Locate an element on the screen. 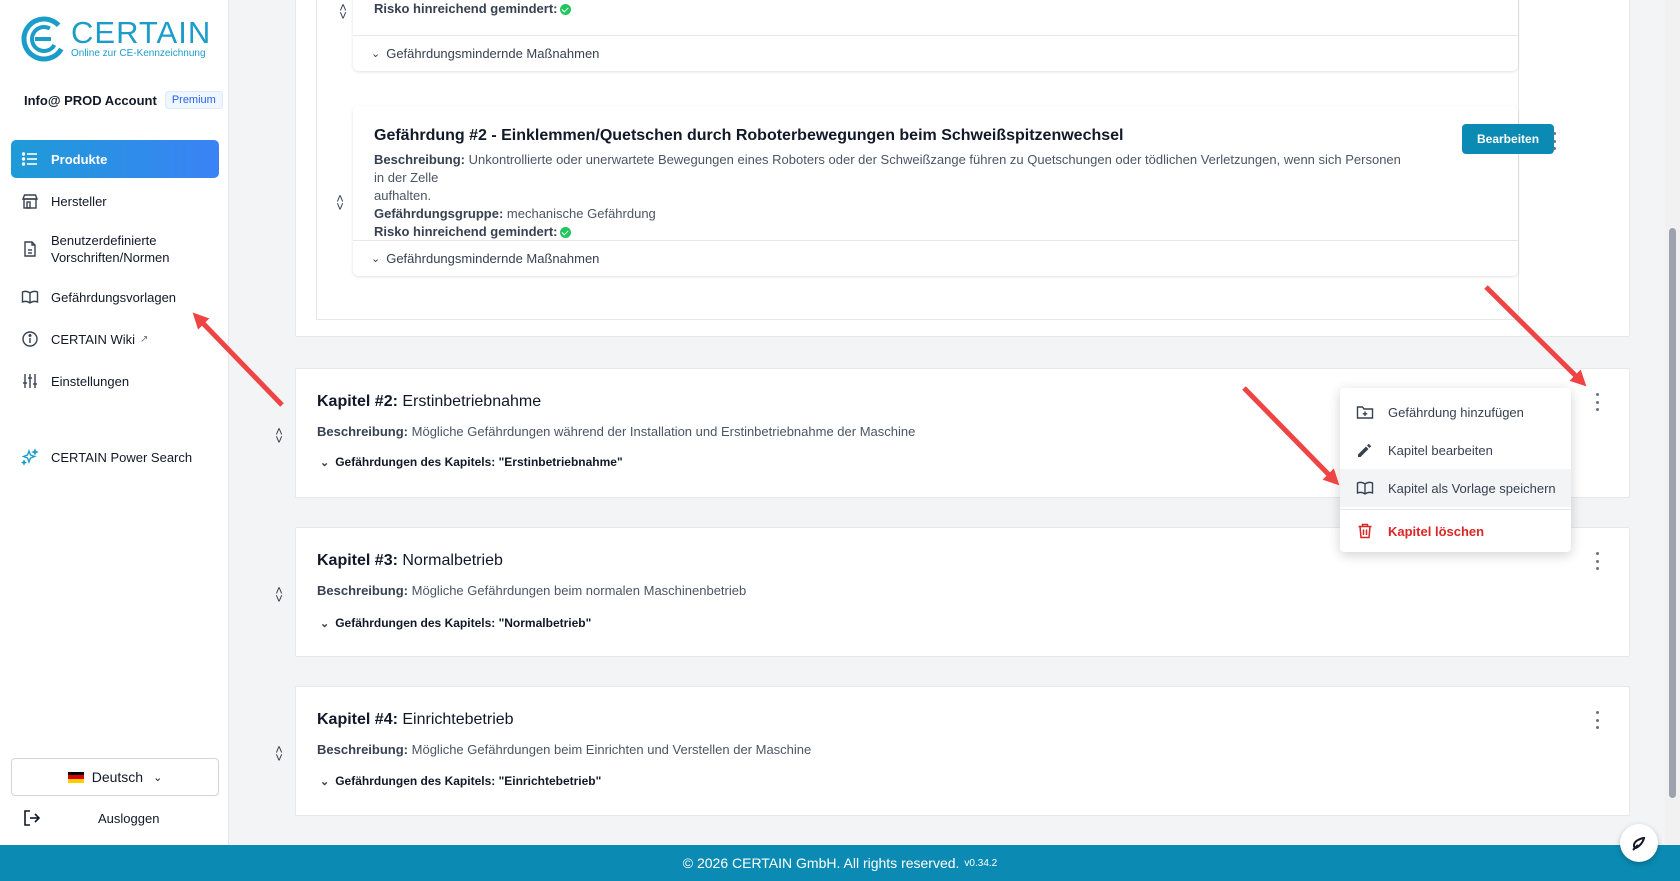  menu-item-label: Kapitel als Vorlage speichern is located at coordinates (1472, 488).